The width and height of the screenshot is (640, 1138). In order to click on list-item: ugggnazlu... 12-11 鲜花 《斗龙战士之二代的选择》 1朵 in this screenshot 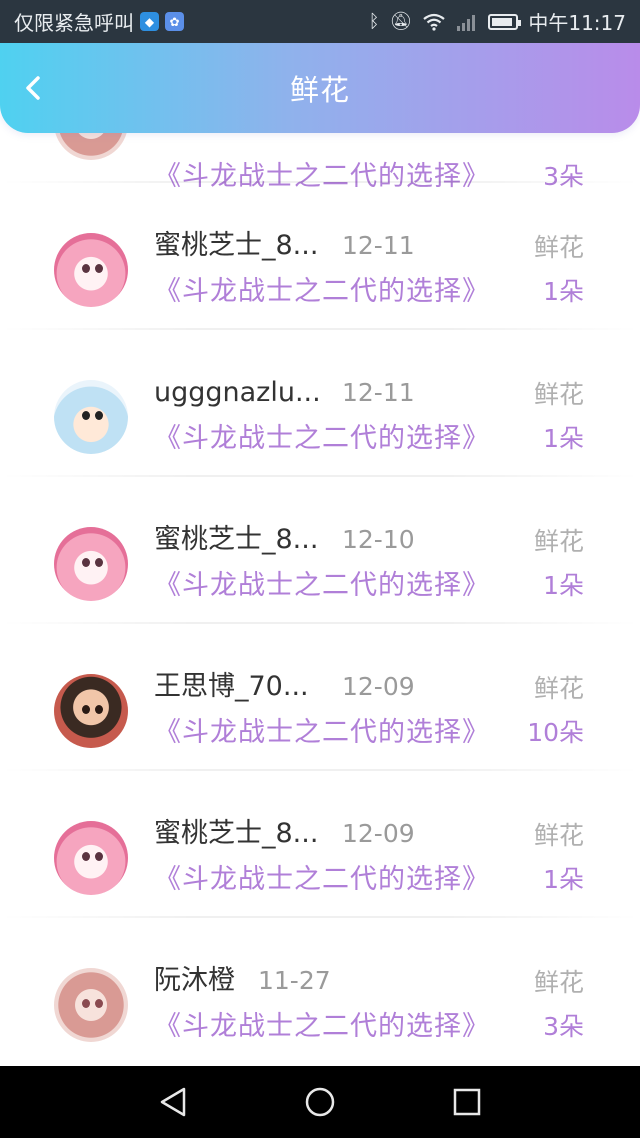, I will do `click(320, 403)`.